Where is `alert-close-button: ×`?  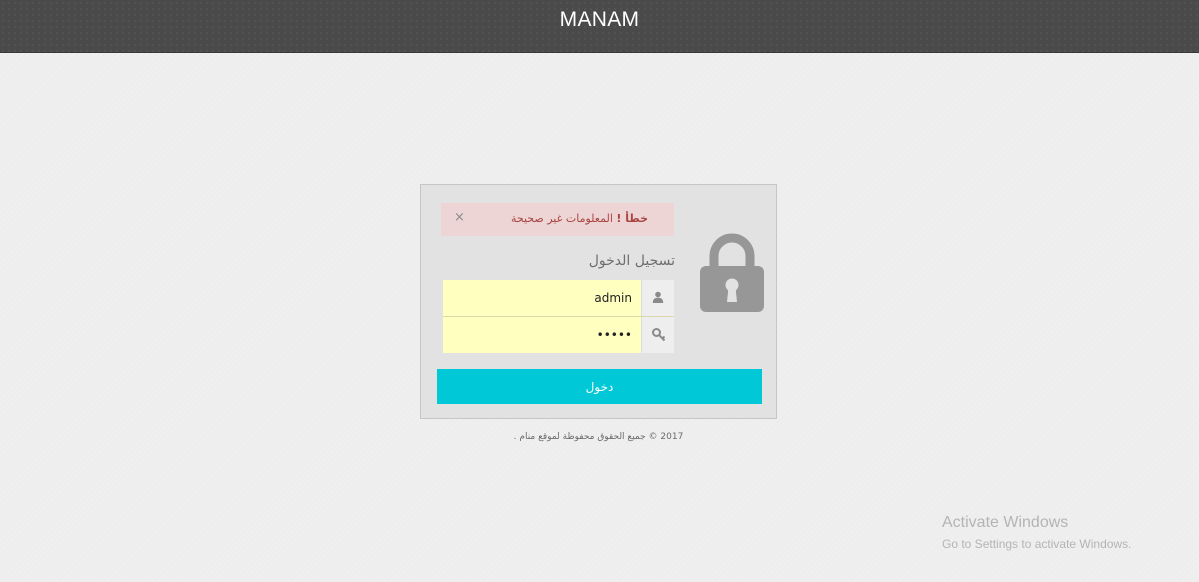 alert-close-button: × is located at coordinates (459, 218).